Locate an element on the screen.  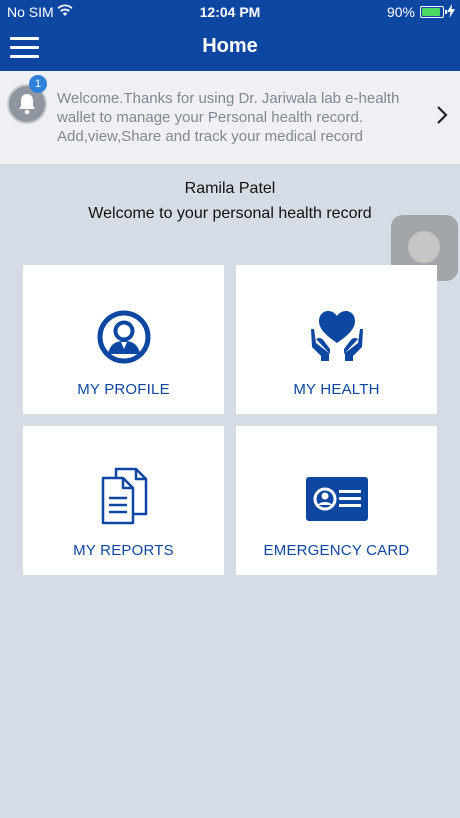
emergency-card-label: EMERGENCY CARD is located at coordinates (336, 550).